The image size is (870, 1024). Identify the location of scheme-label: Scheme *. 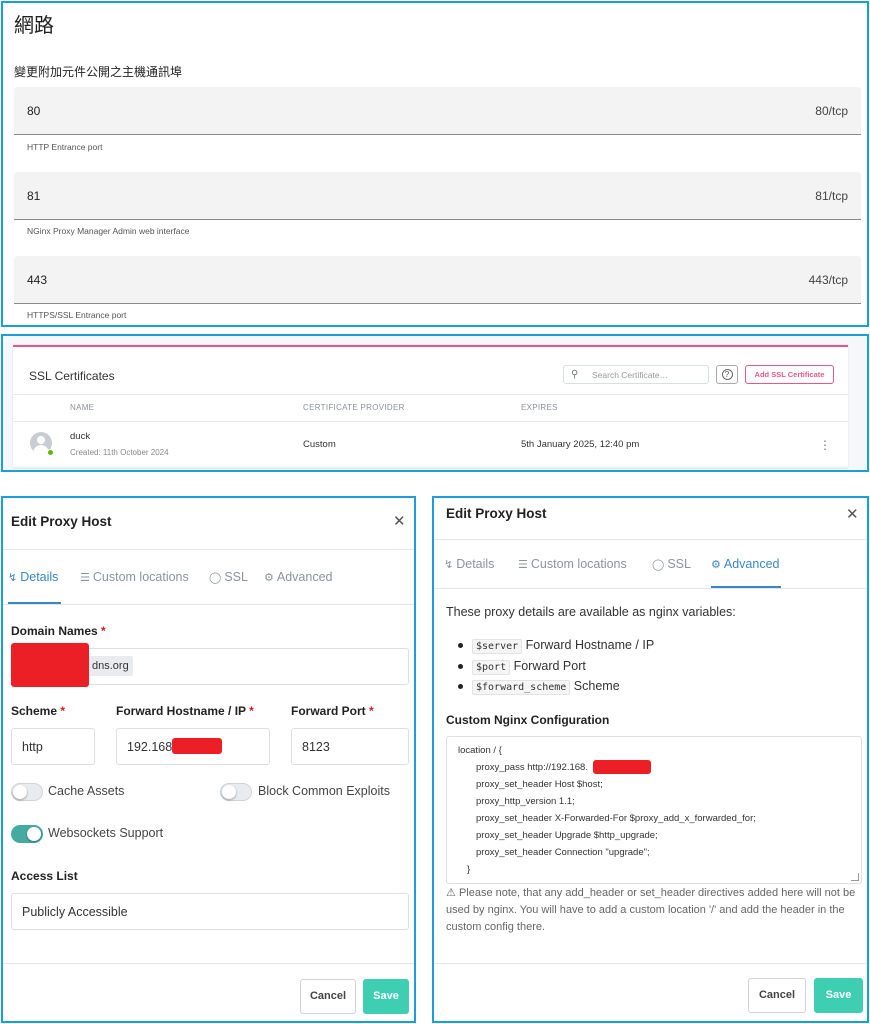
(38, 711).